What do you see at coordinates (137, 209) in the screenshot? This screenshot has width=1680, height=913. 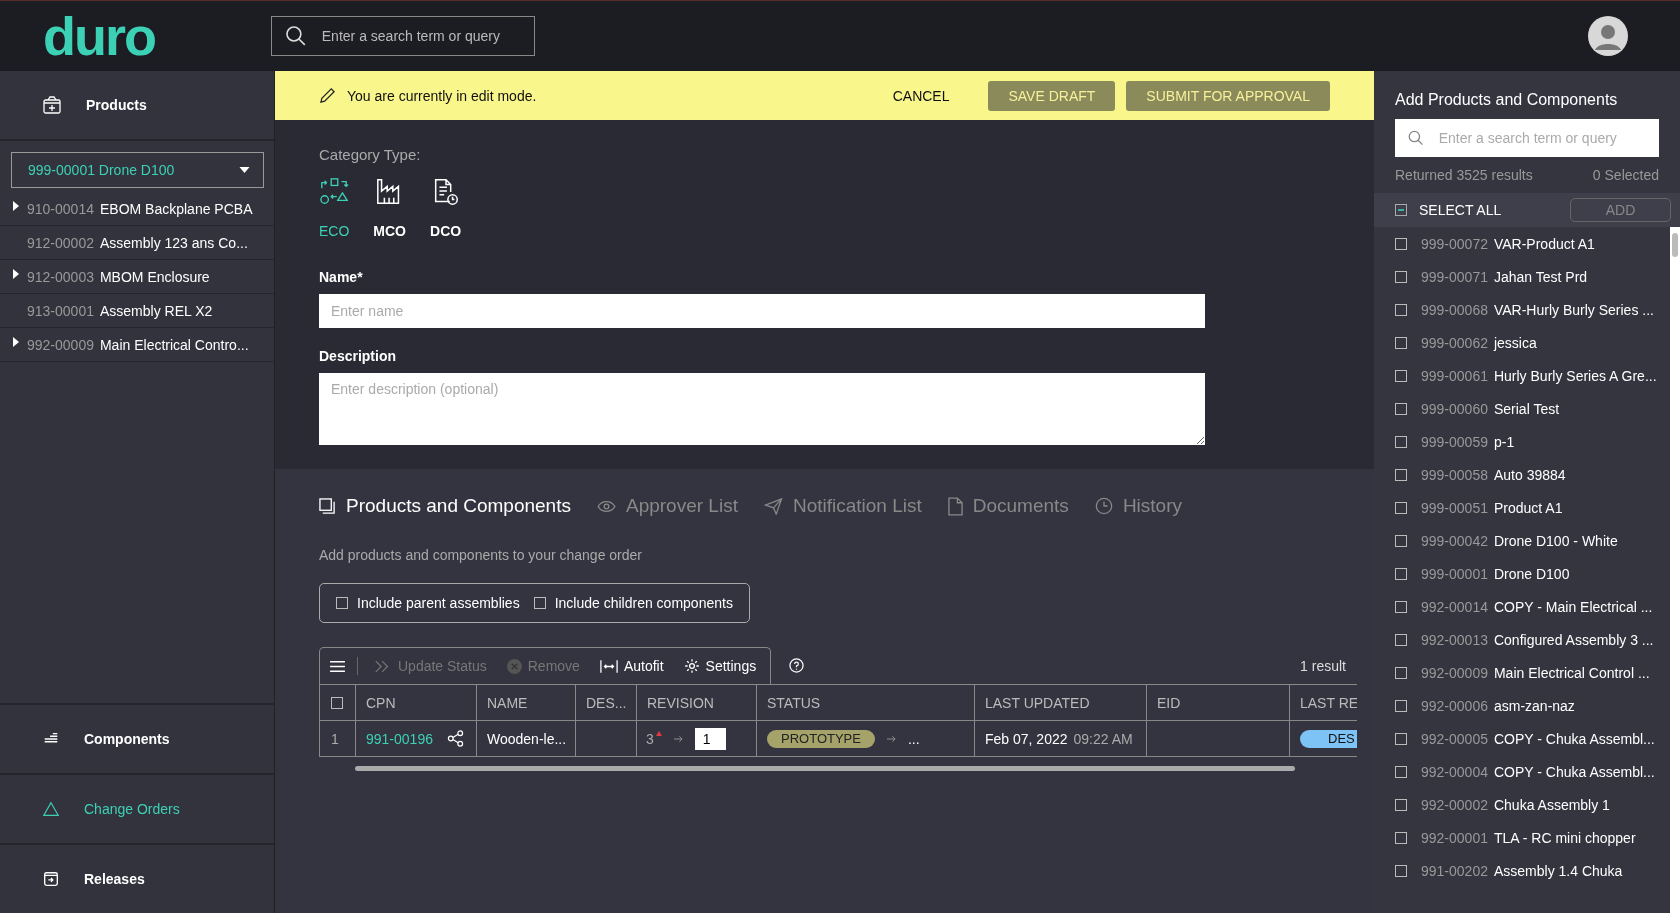 I see `tree-item: 910-00014 EBOM Backplane PCBA` at bounding box center [137, 209].